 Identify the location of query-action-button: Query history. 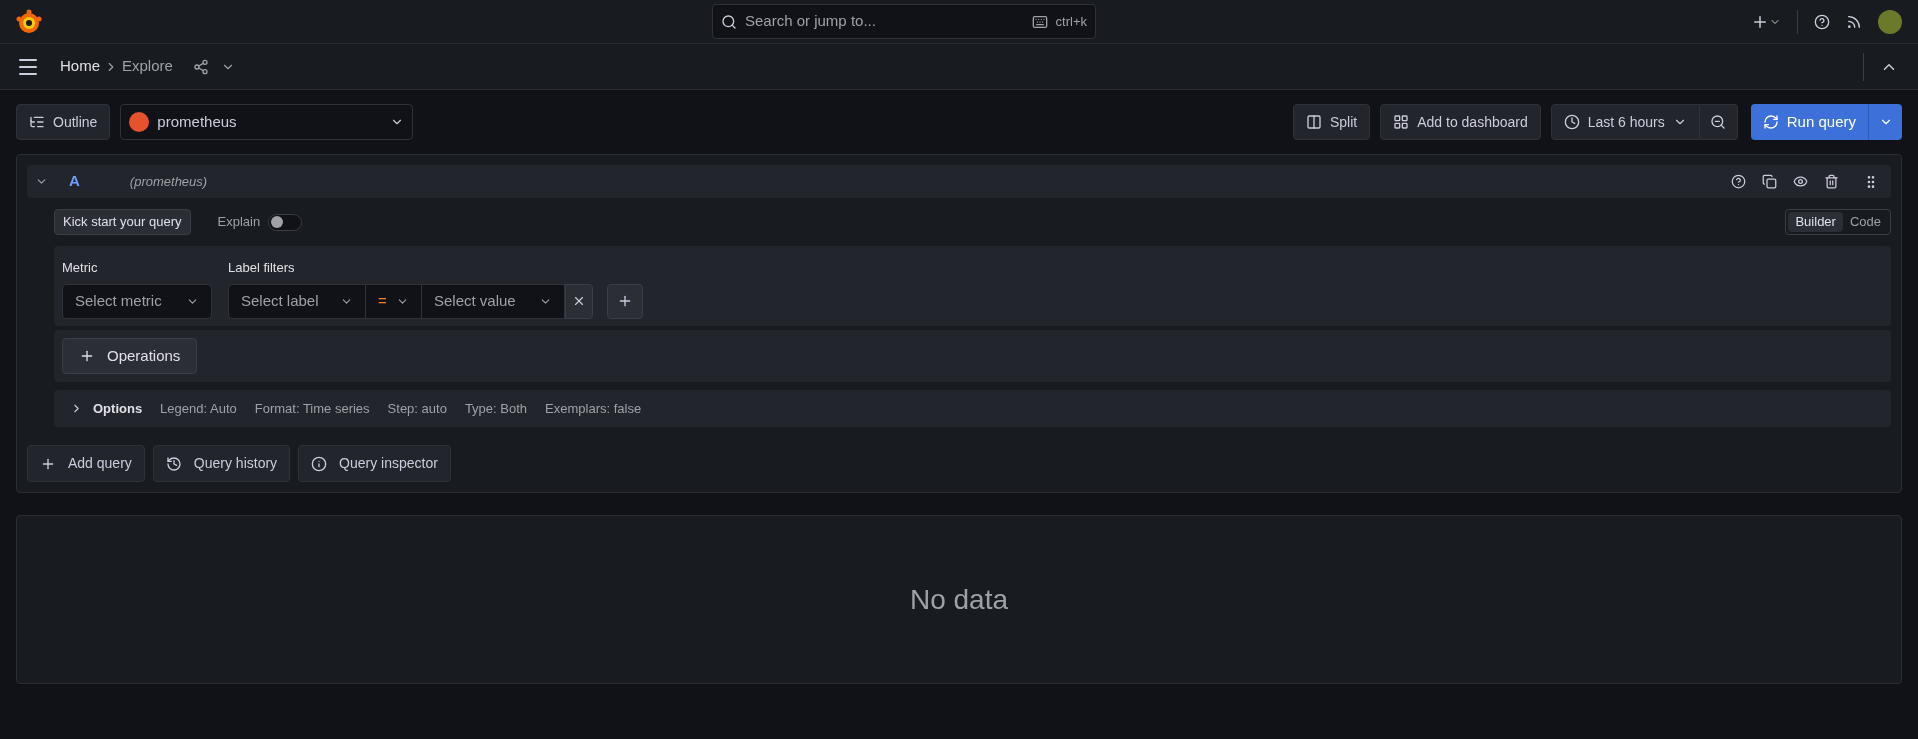
(221, 463).